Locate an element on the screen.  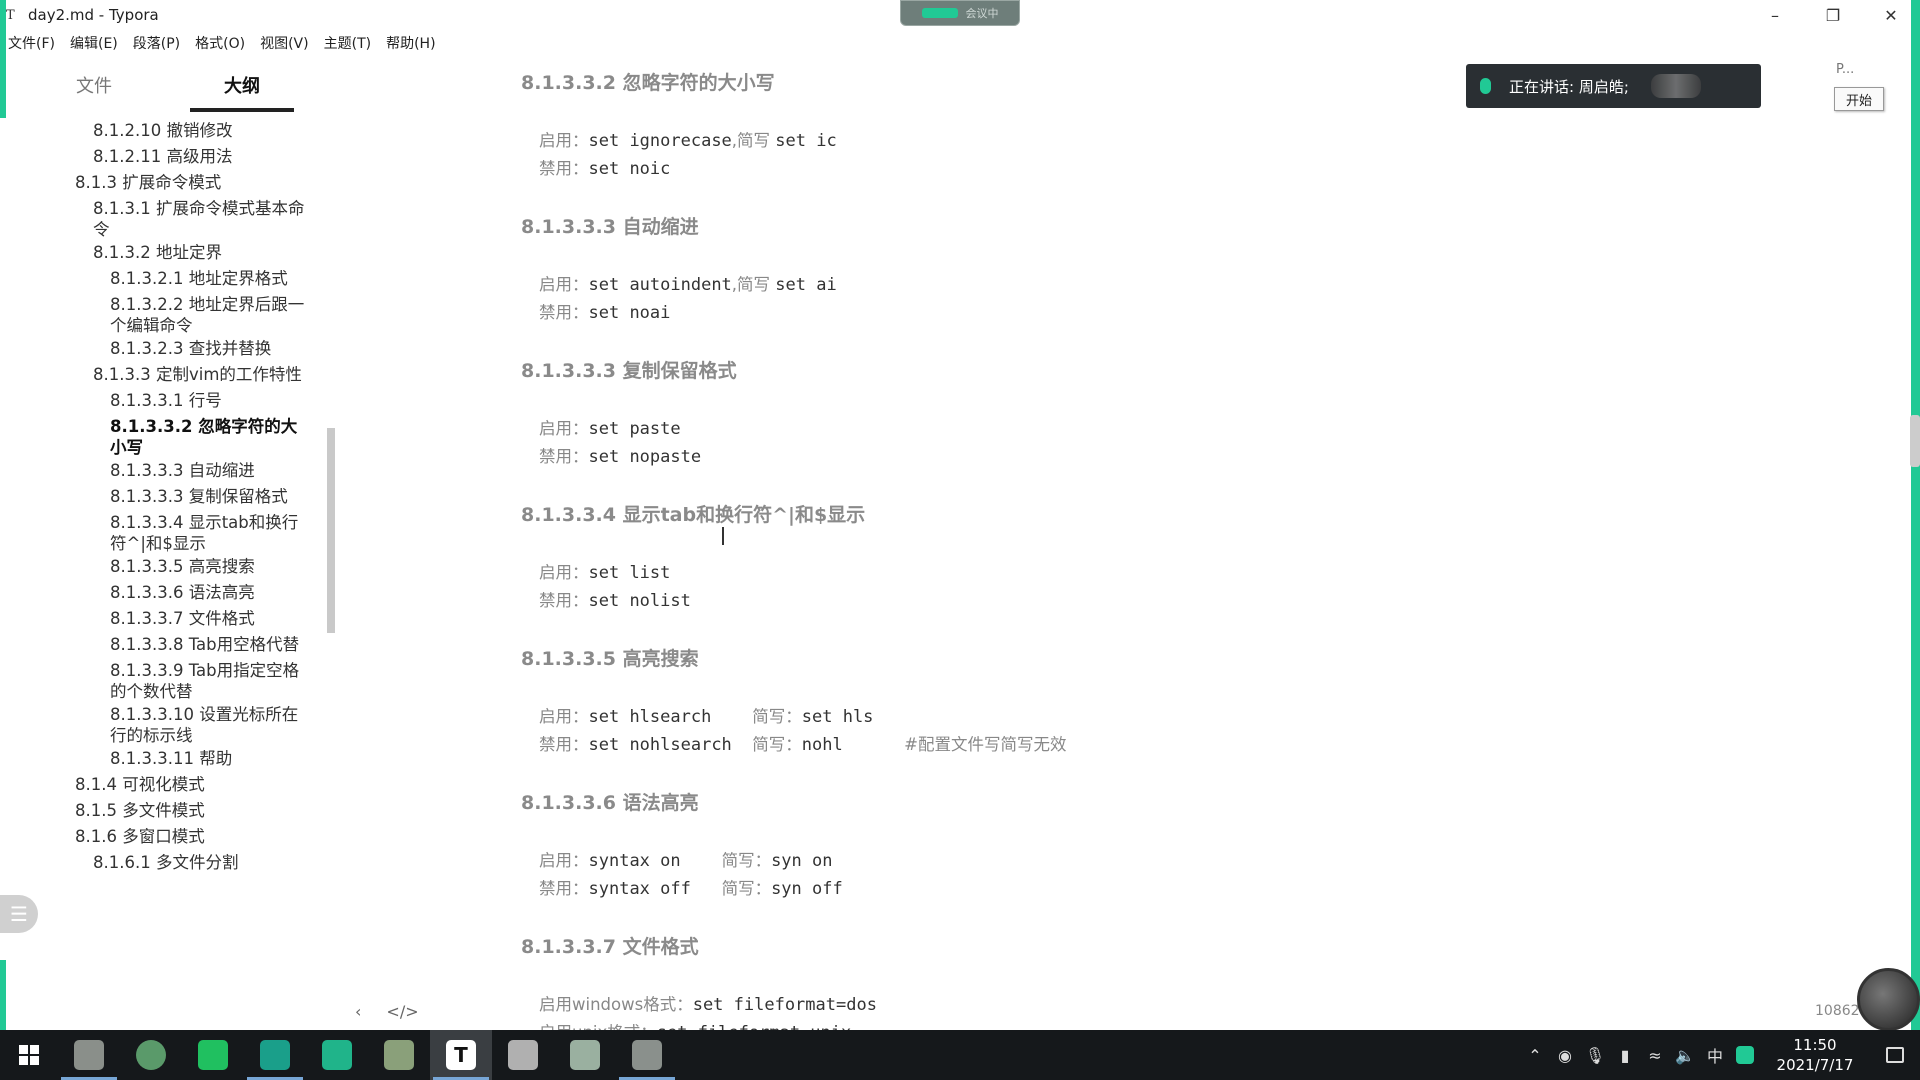
outline-item: 8.1.3.3.8 Tab用空格代替 is located at coordinates (210, 644).